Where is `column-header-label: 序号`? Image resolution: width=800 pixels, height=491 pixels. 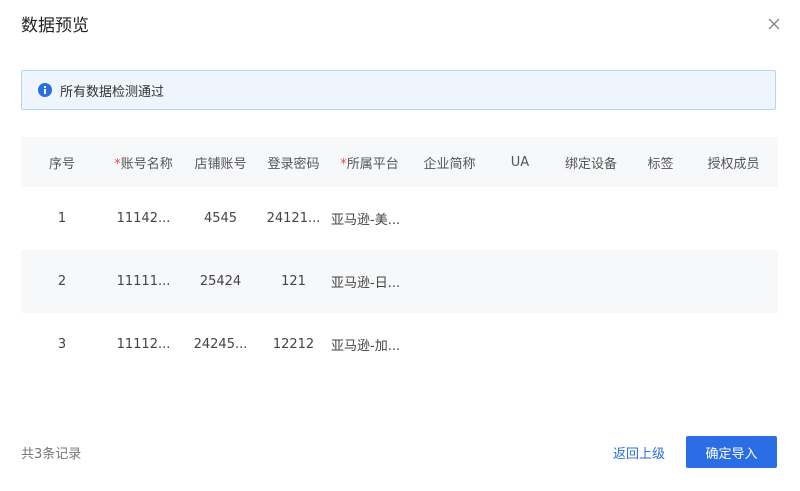 column-header-label: 序号 is located at coordinates (61, 164).